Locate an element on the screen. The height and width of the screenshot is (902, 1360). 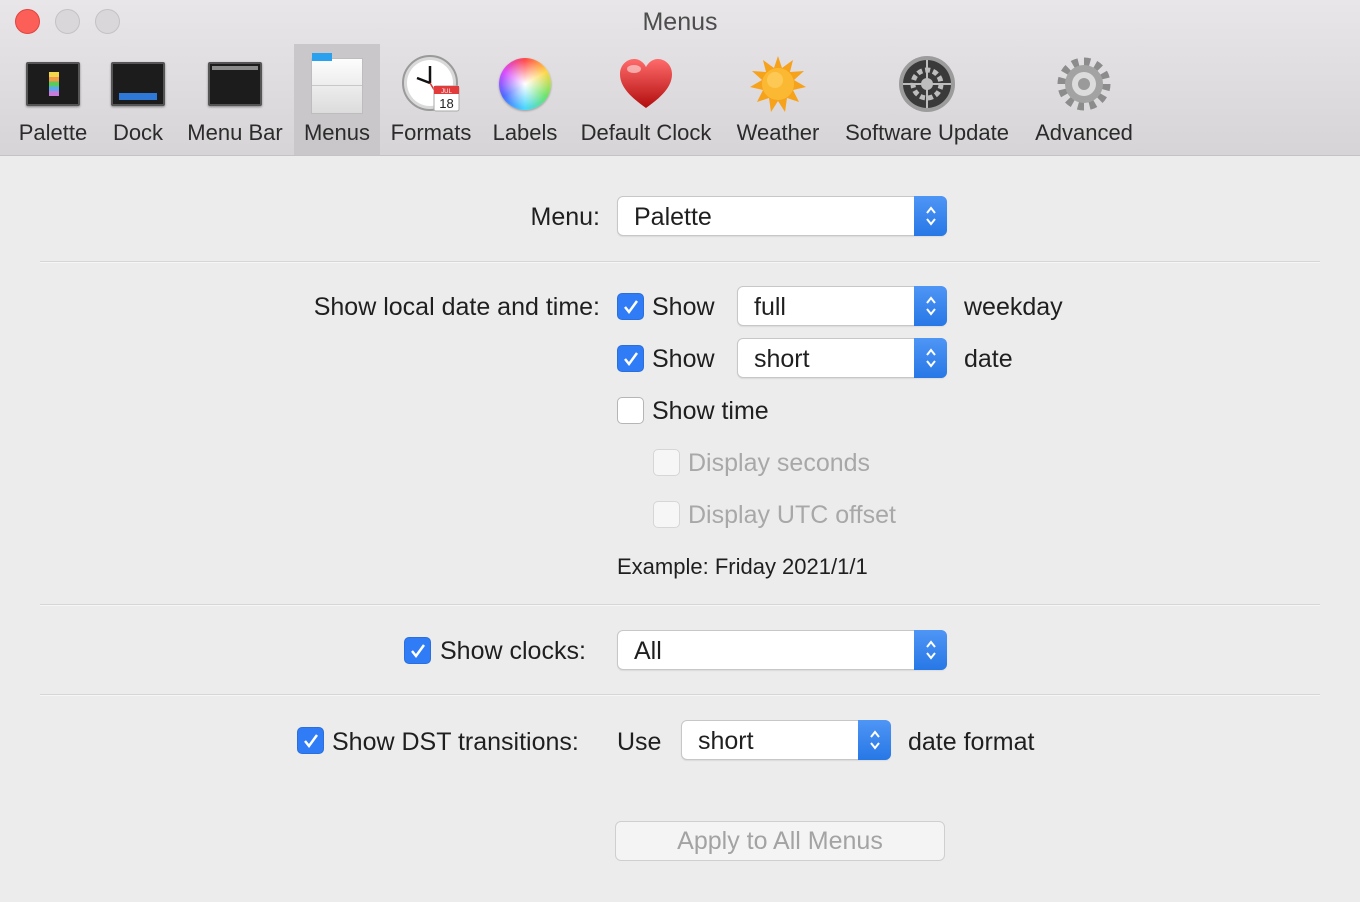
toolbar-item-label: Weather is located at coordinates (778, 132).